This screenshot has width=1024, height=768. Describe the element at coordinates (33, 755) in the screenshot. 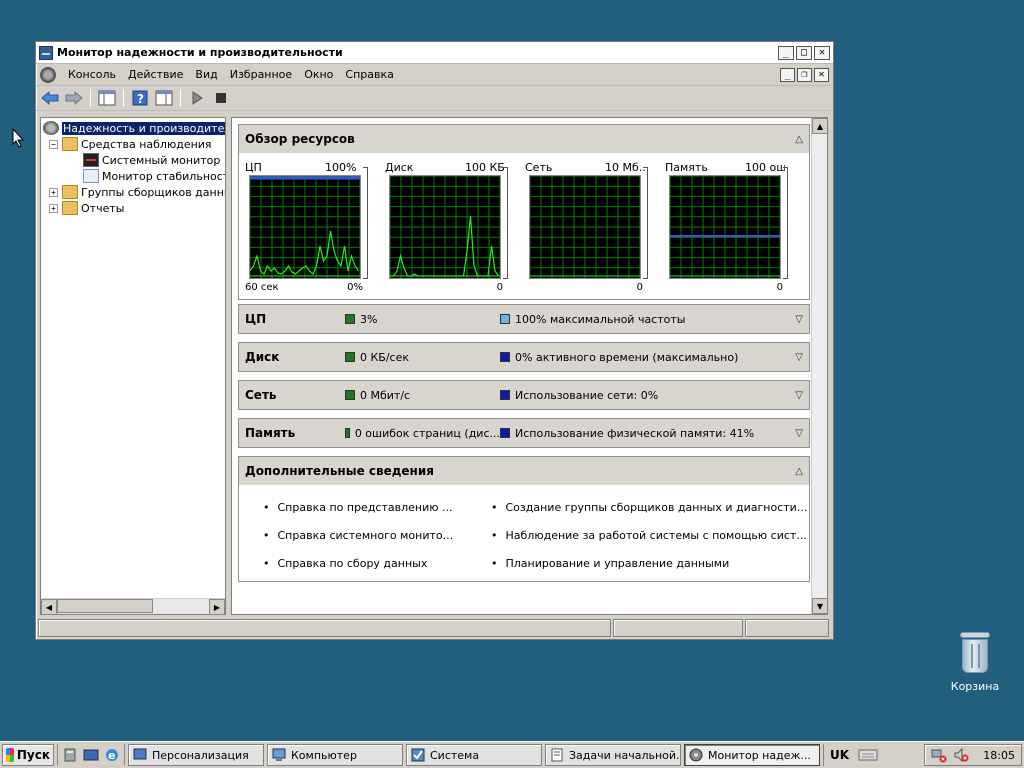

I see `start-label: Пуск` at that location.